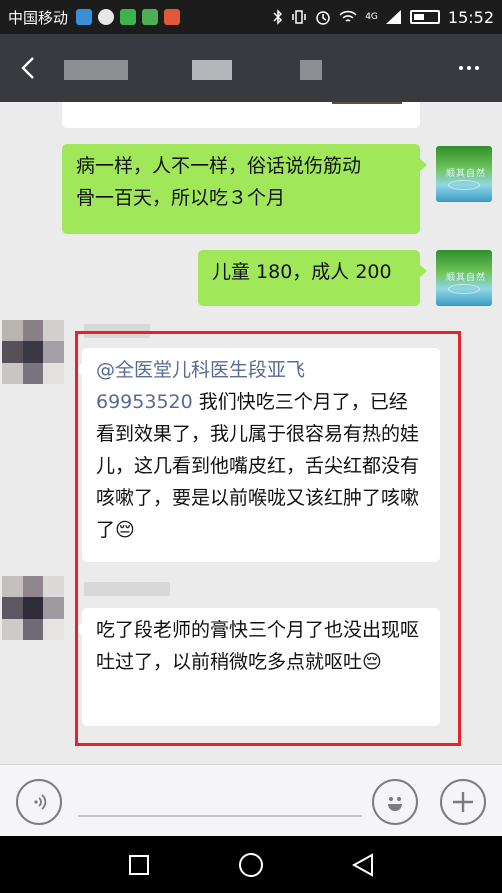  What do you see at coordinates (393, 17) in the screenshot?
I see `signal-icon` at bounding box center [393, 17].